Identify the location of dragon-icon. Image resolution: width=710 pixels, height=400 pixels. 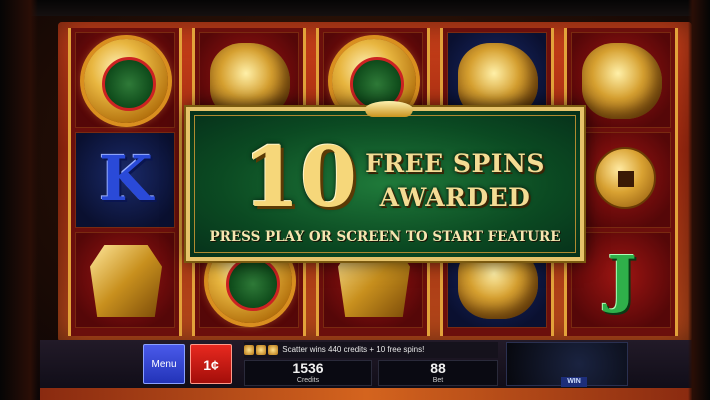
(622, 81).